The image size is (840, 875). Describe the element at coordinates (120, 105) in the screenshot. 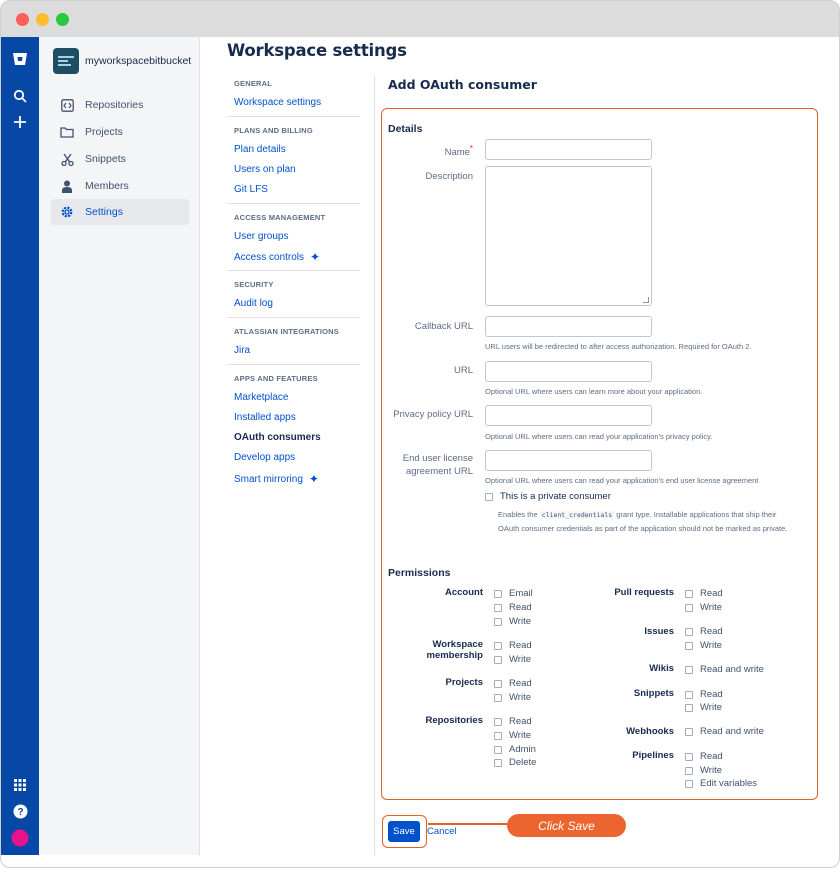

I see `sidebar-item-repositories: Repositories` at that location.